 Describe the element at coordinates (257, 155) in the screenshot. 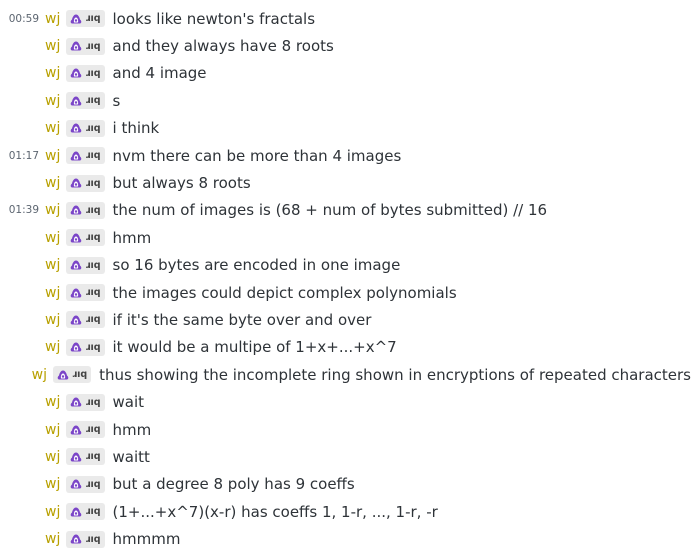

I see `message-text: nvm there can be more than 4 images` at that location.